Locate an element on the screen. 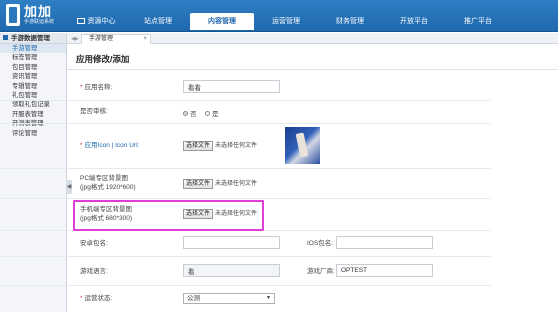 The height and width of the screenshot is (312, 558). chevron-down-icon: ▼ is located at coordinates (268, 298).